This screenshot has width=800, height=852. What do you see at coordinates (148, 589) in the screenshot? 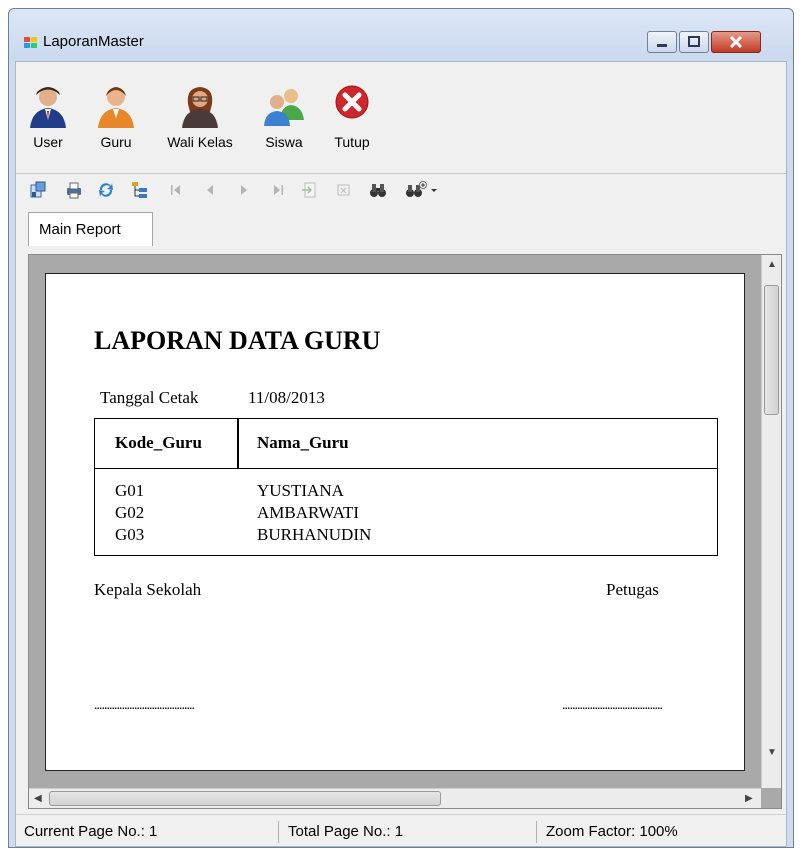
I see `signature-left-label: Kepala Sekolah` at bounding box center [148, 589].